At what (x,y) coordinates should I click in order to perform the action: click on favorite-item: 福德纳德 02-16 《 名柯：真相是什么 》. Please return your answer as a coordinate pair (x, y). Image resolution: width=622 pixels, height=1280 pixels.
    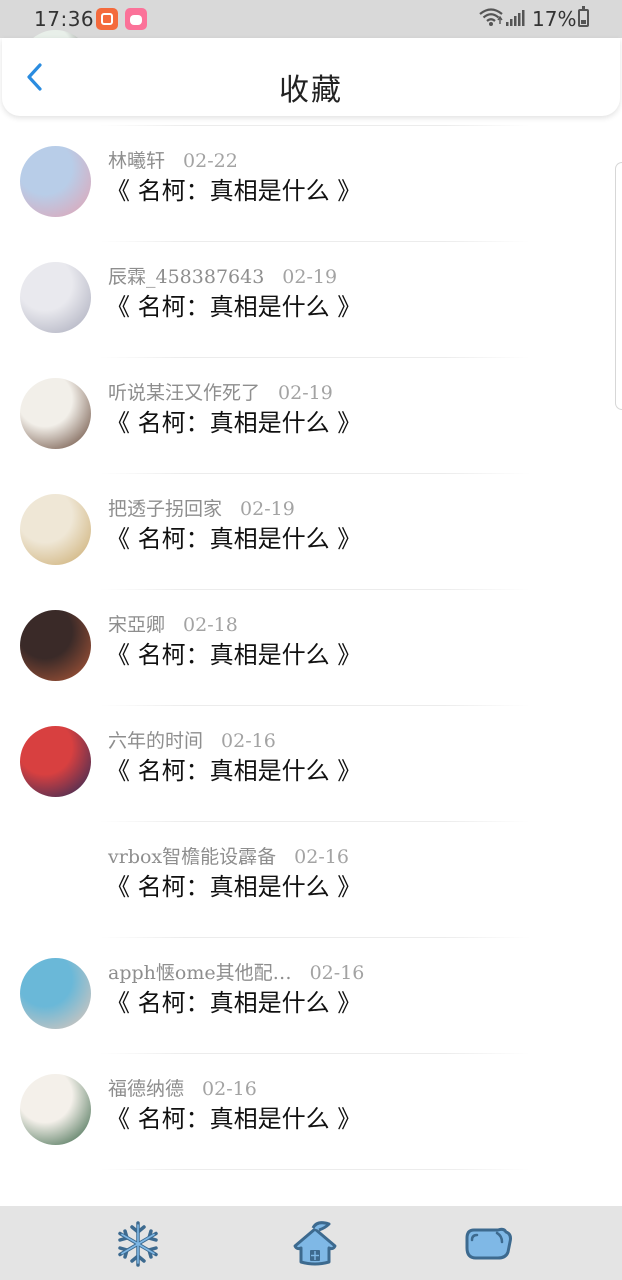
    Looking at the image, I should click on (311, 1112).